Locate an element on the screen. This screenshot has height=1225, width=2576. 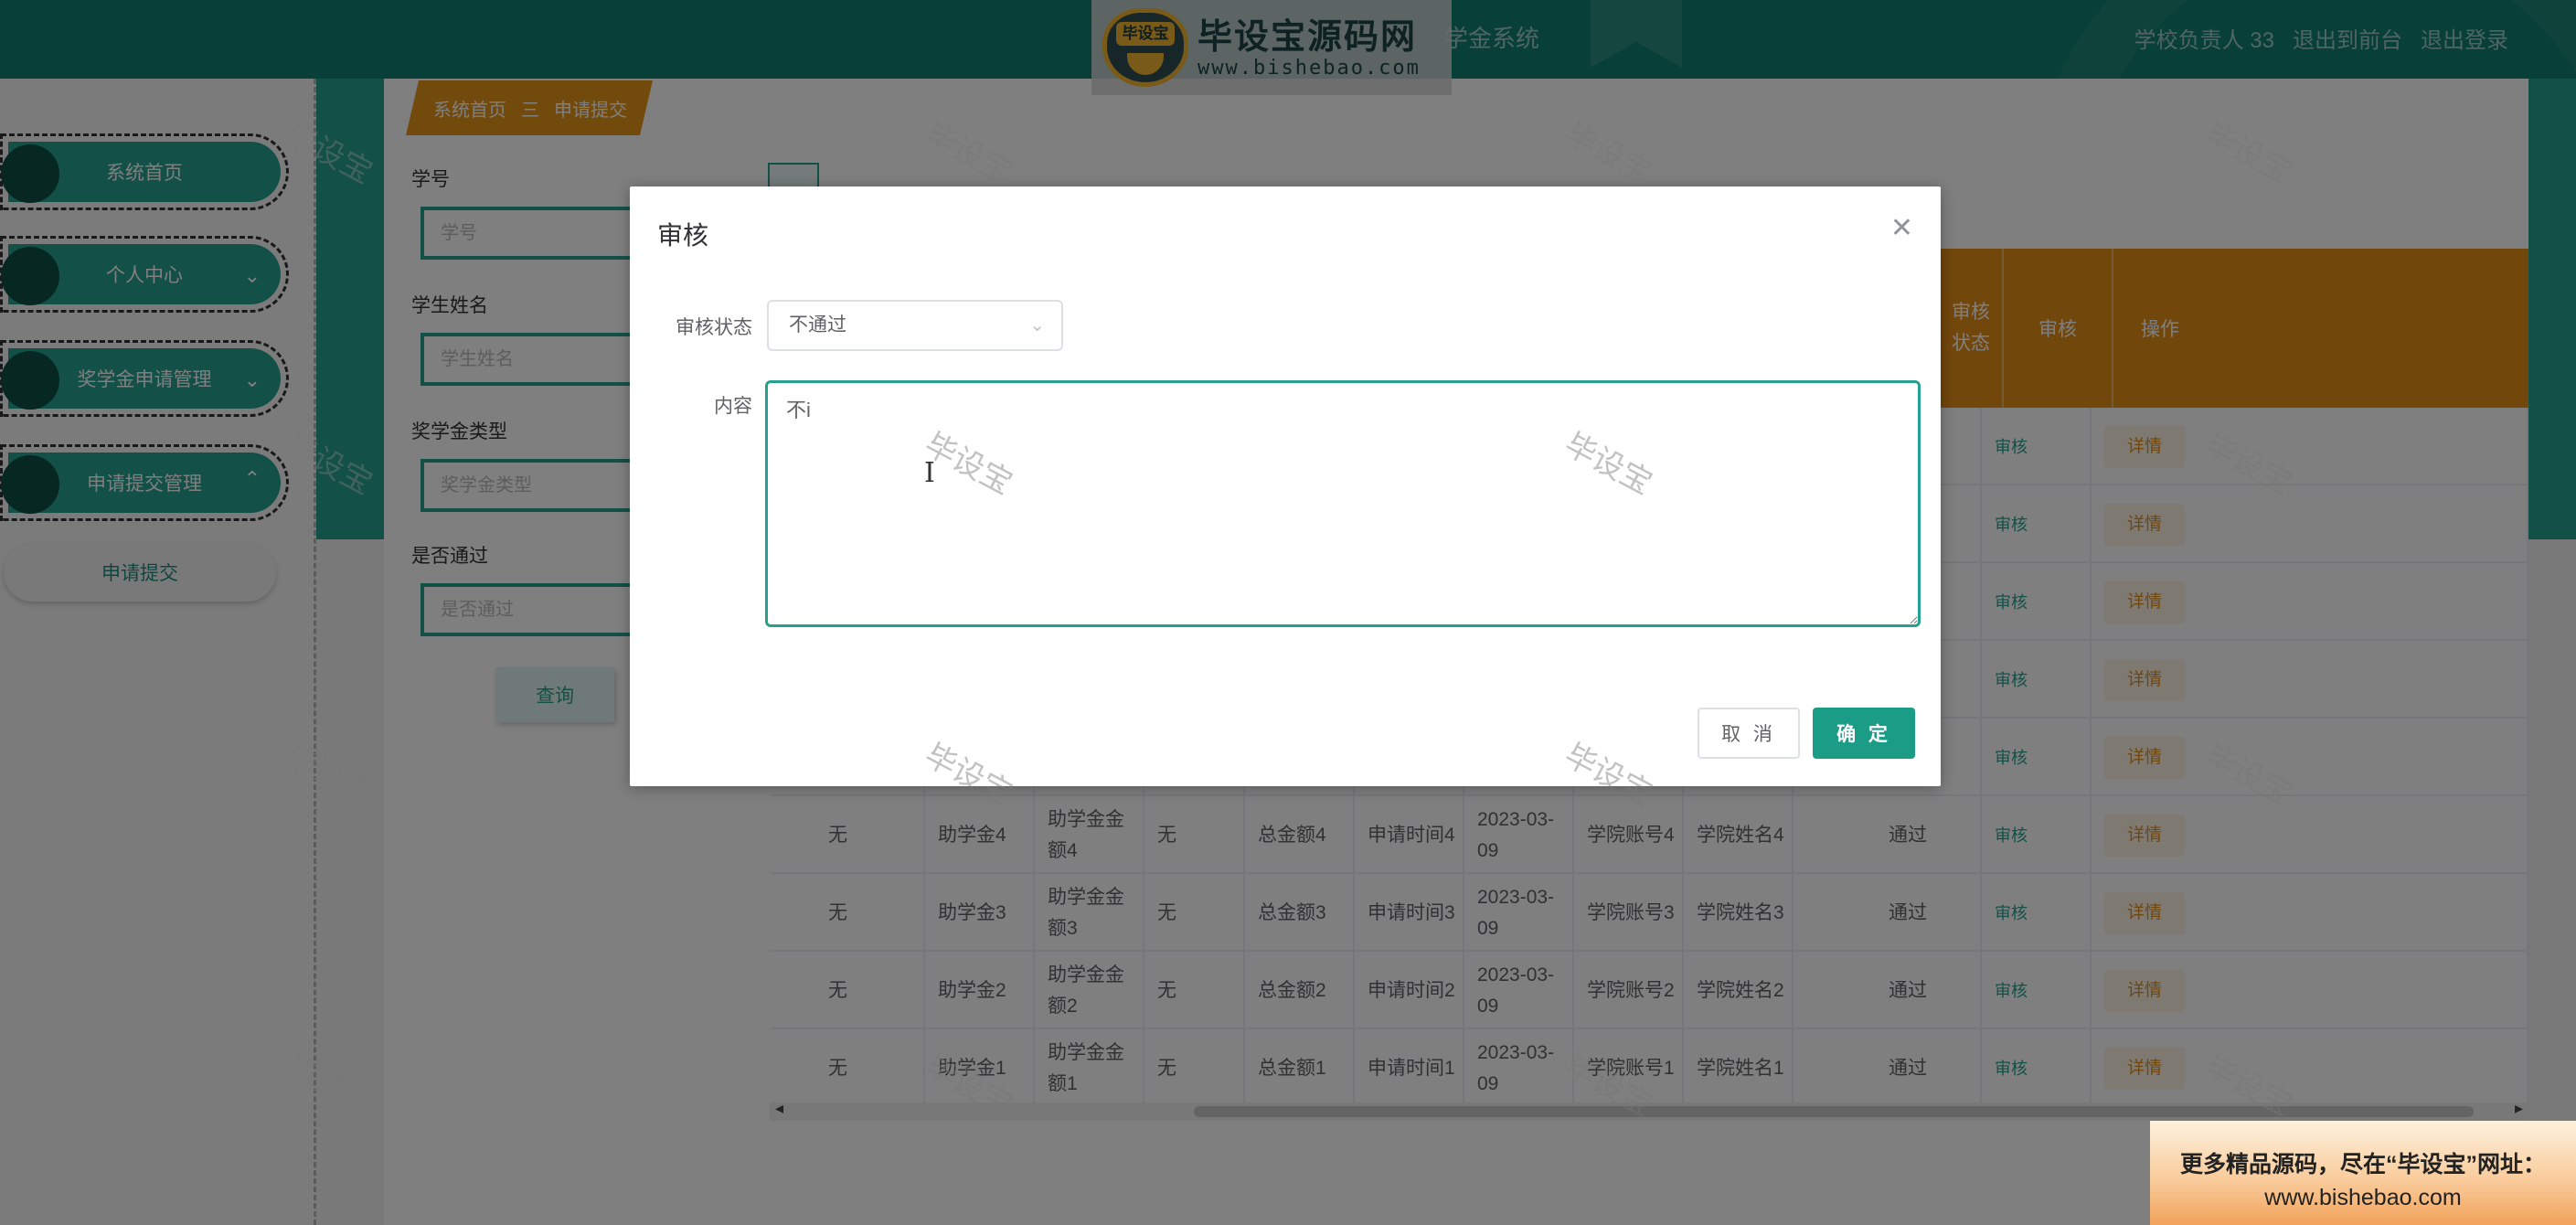
close-icon: ✕ is located at coordinates (1902, 228).